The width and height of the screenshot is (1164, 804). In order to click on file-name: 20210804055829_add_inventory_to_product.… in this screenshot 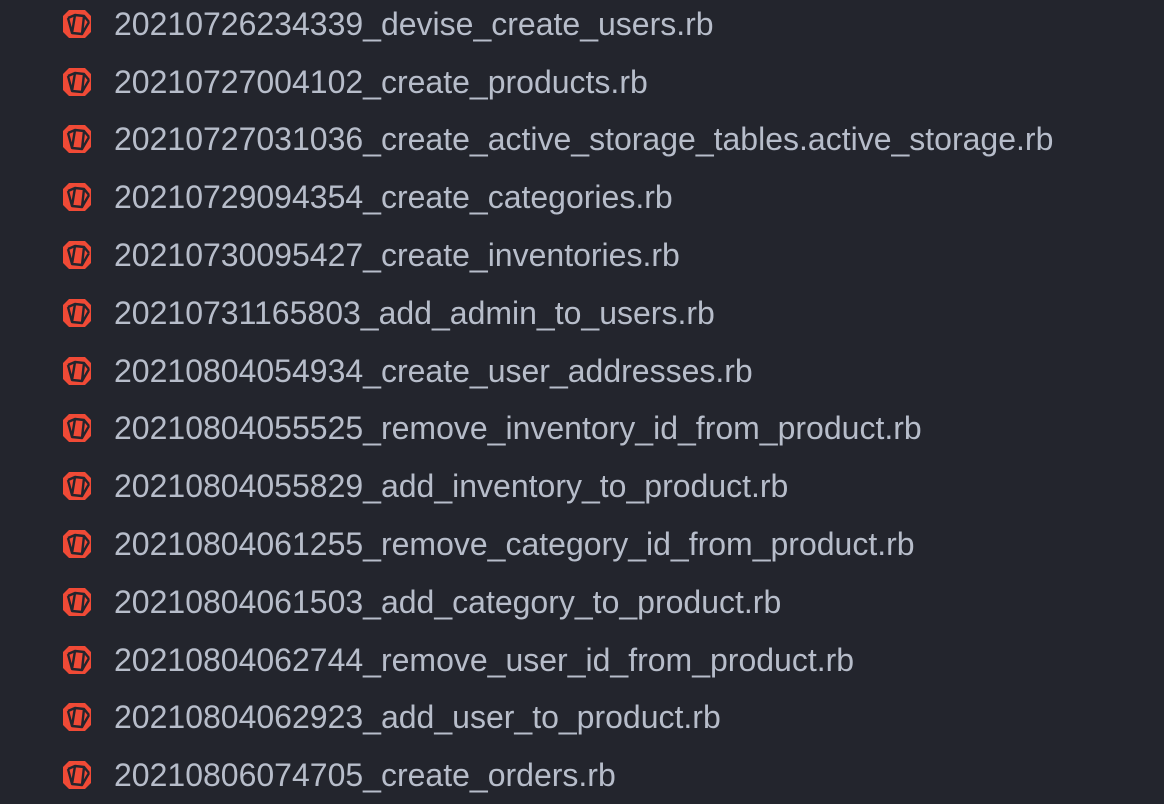, I will do `click(451, 486)`.